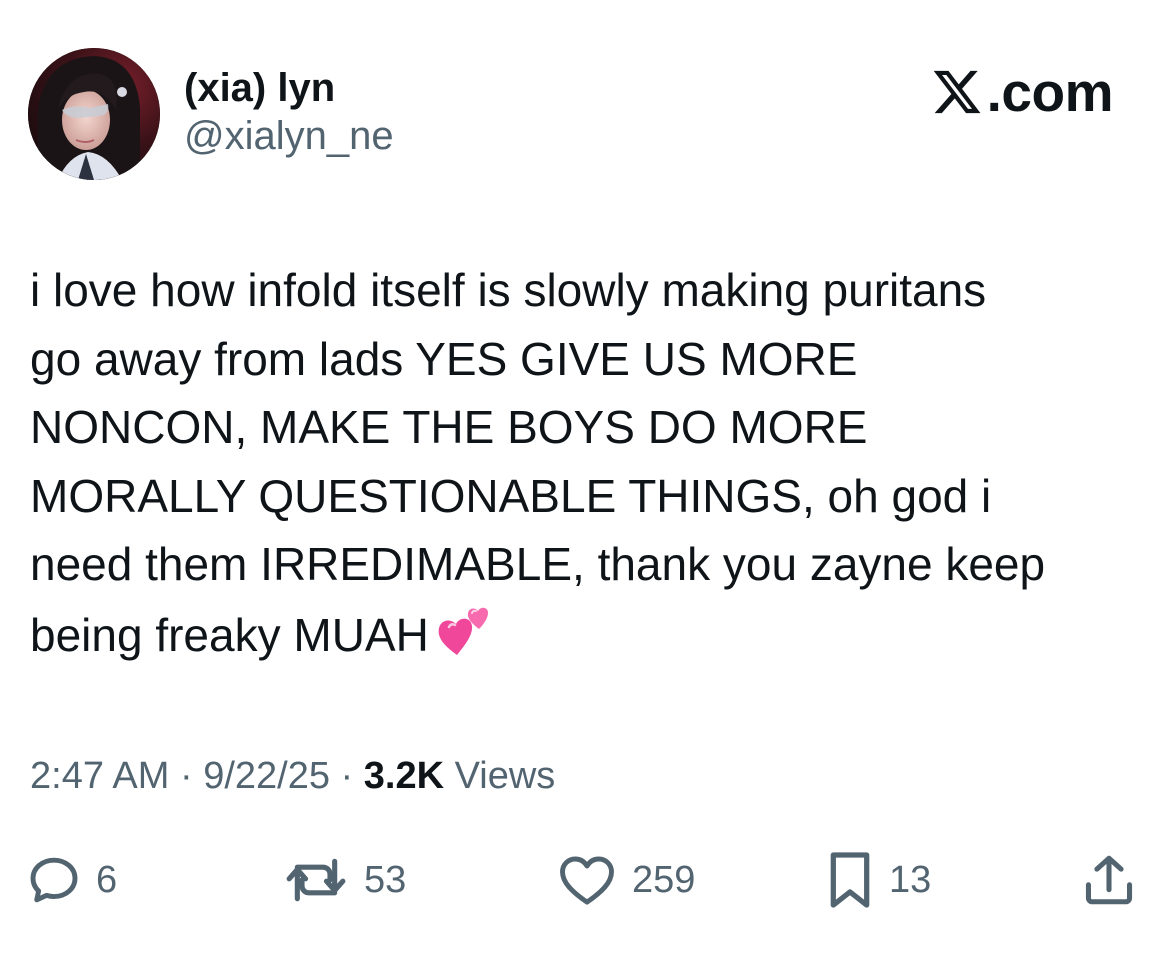 Image resolution: width=1169 pixels, height=969 pixels. What do you see at coordinates (289, 136) in the screenshot?
I see `handle: @xialyn_ne` at bounding box center [289, 136].